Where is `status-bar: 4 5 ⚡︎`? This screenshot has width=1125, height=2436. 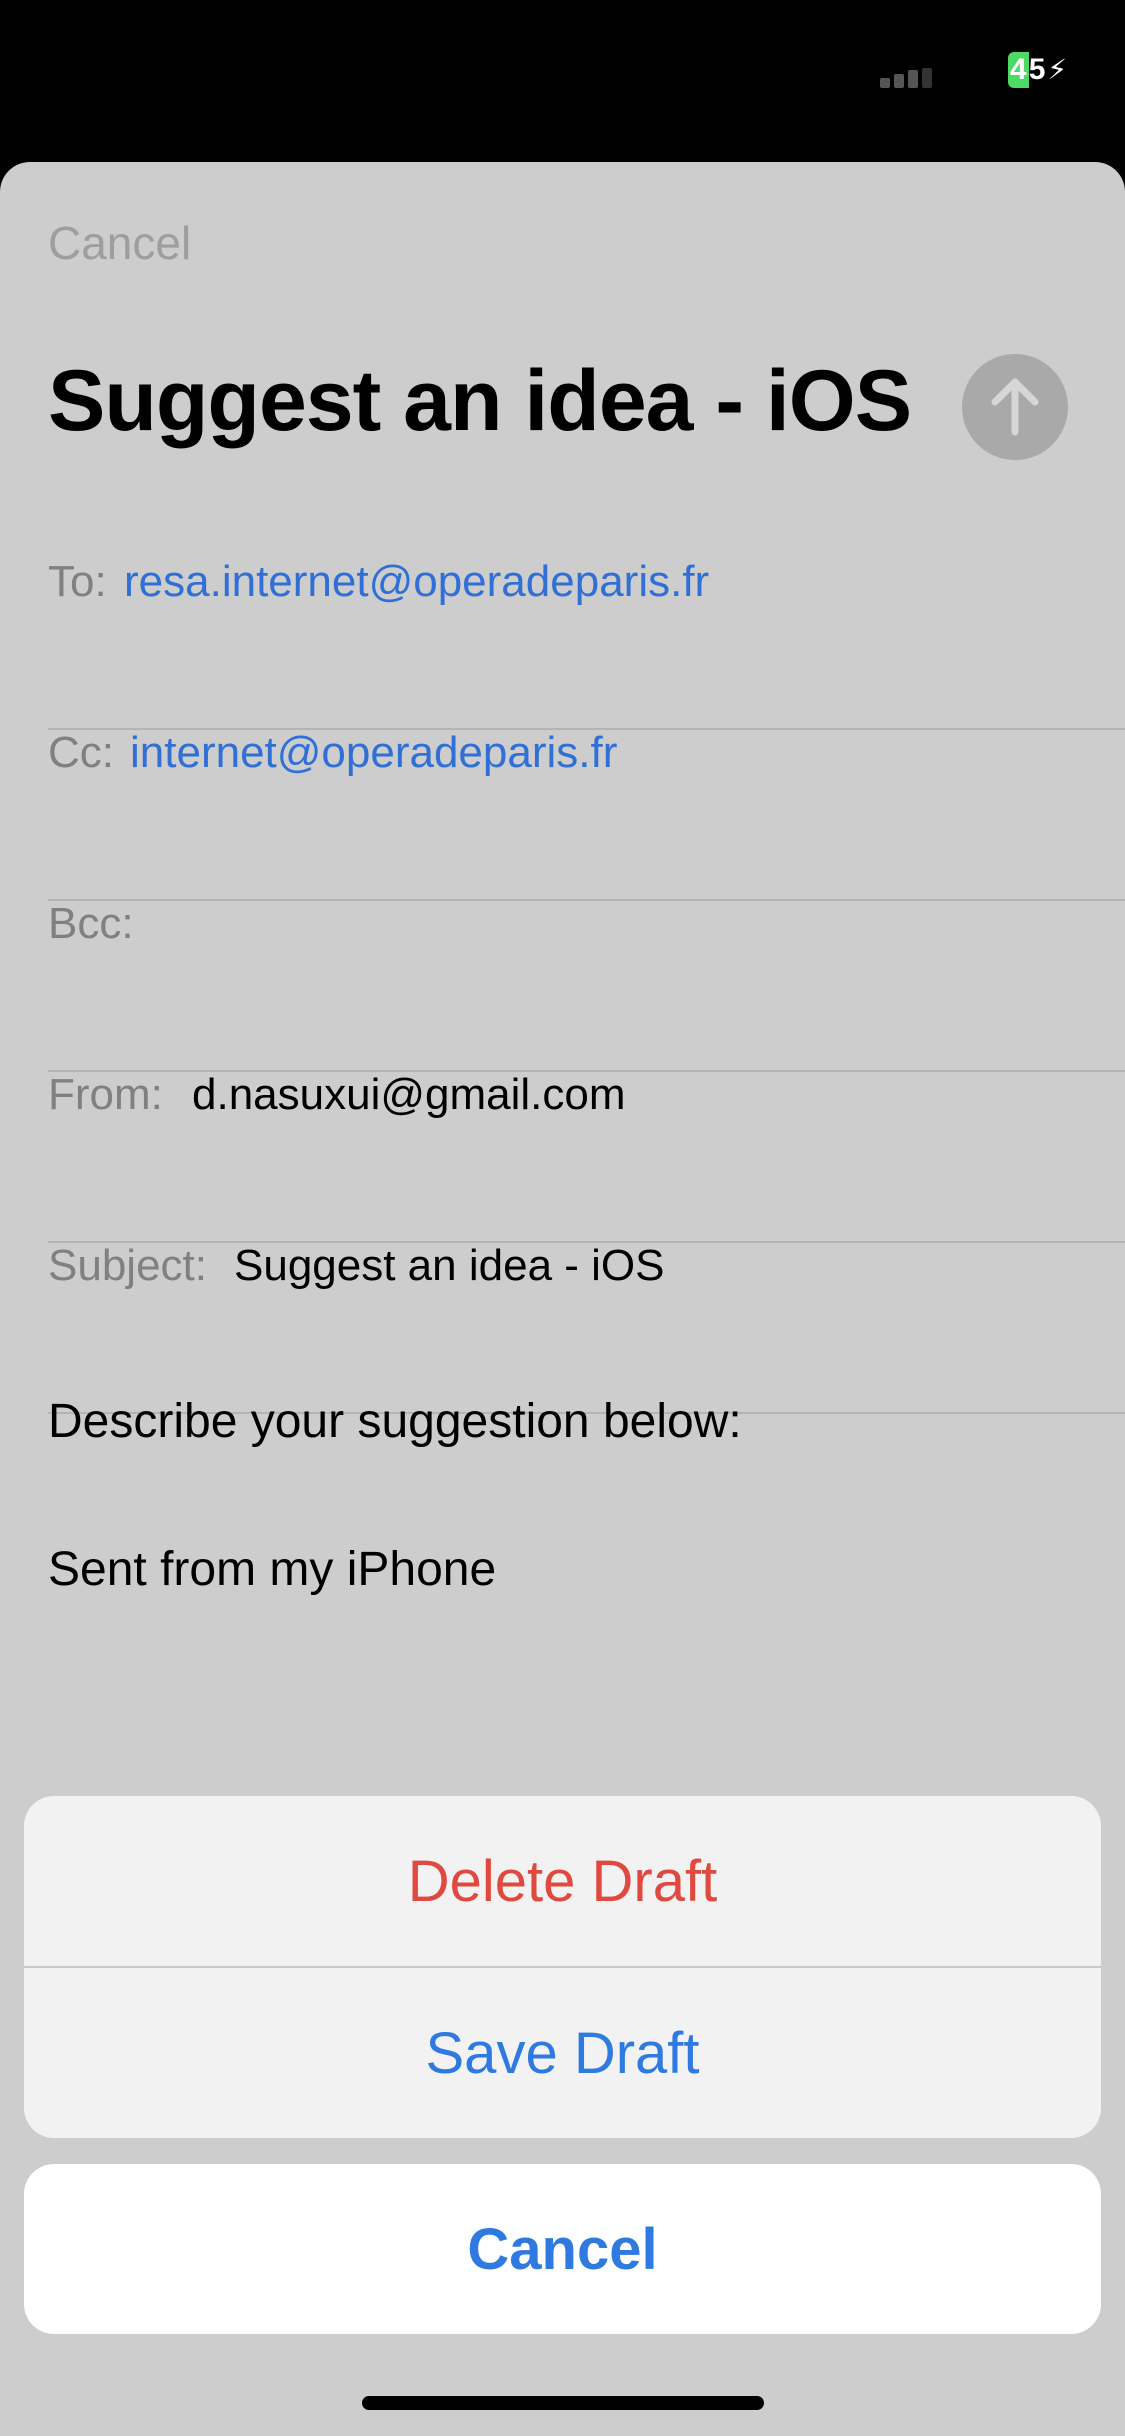
status-bar: 4 5 ⚡︎ is located at coordinates (562, 80).